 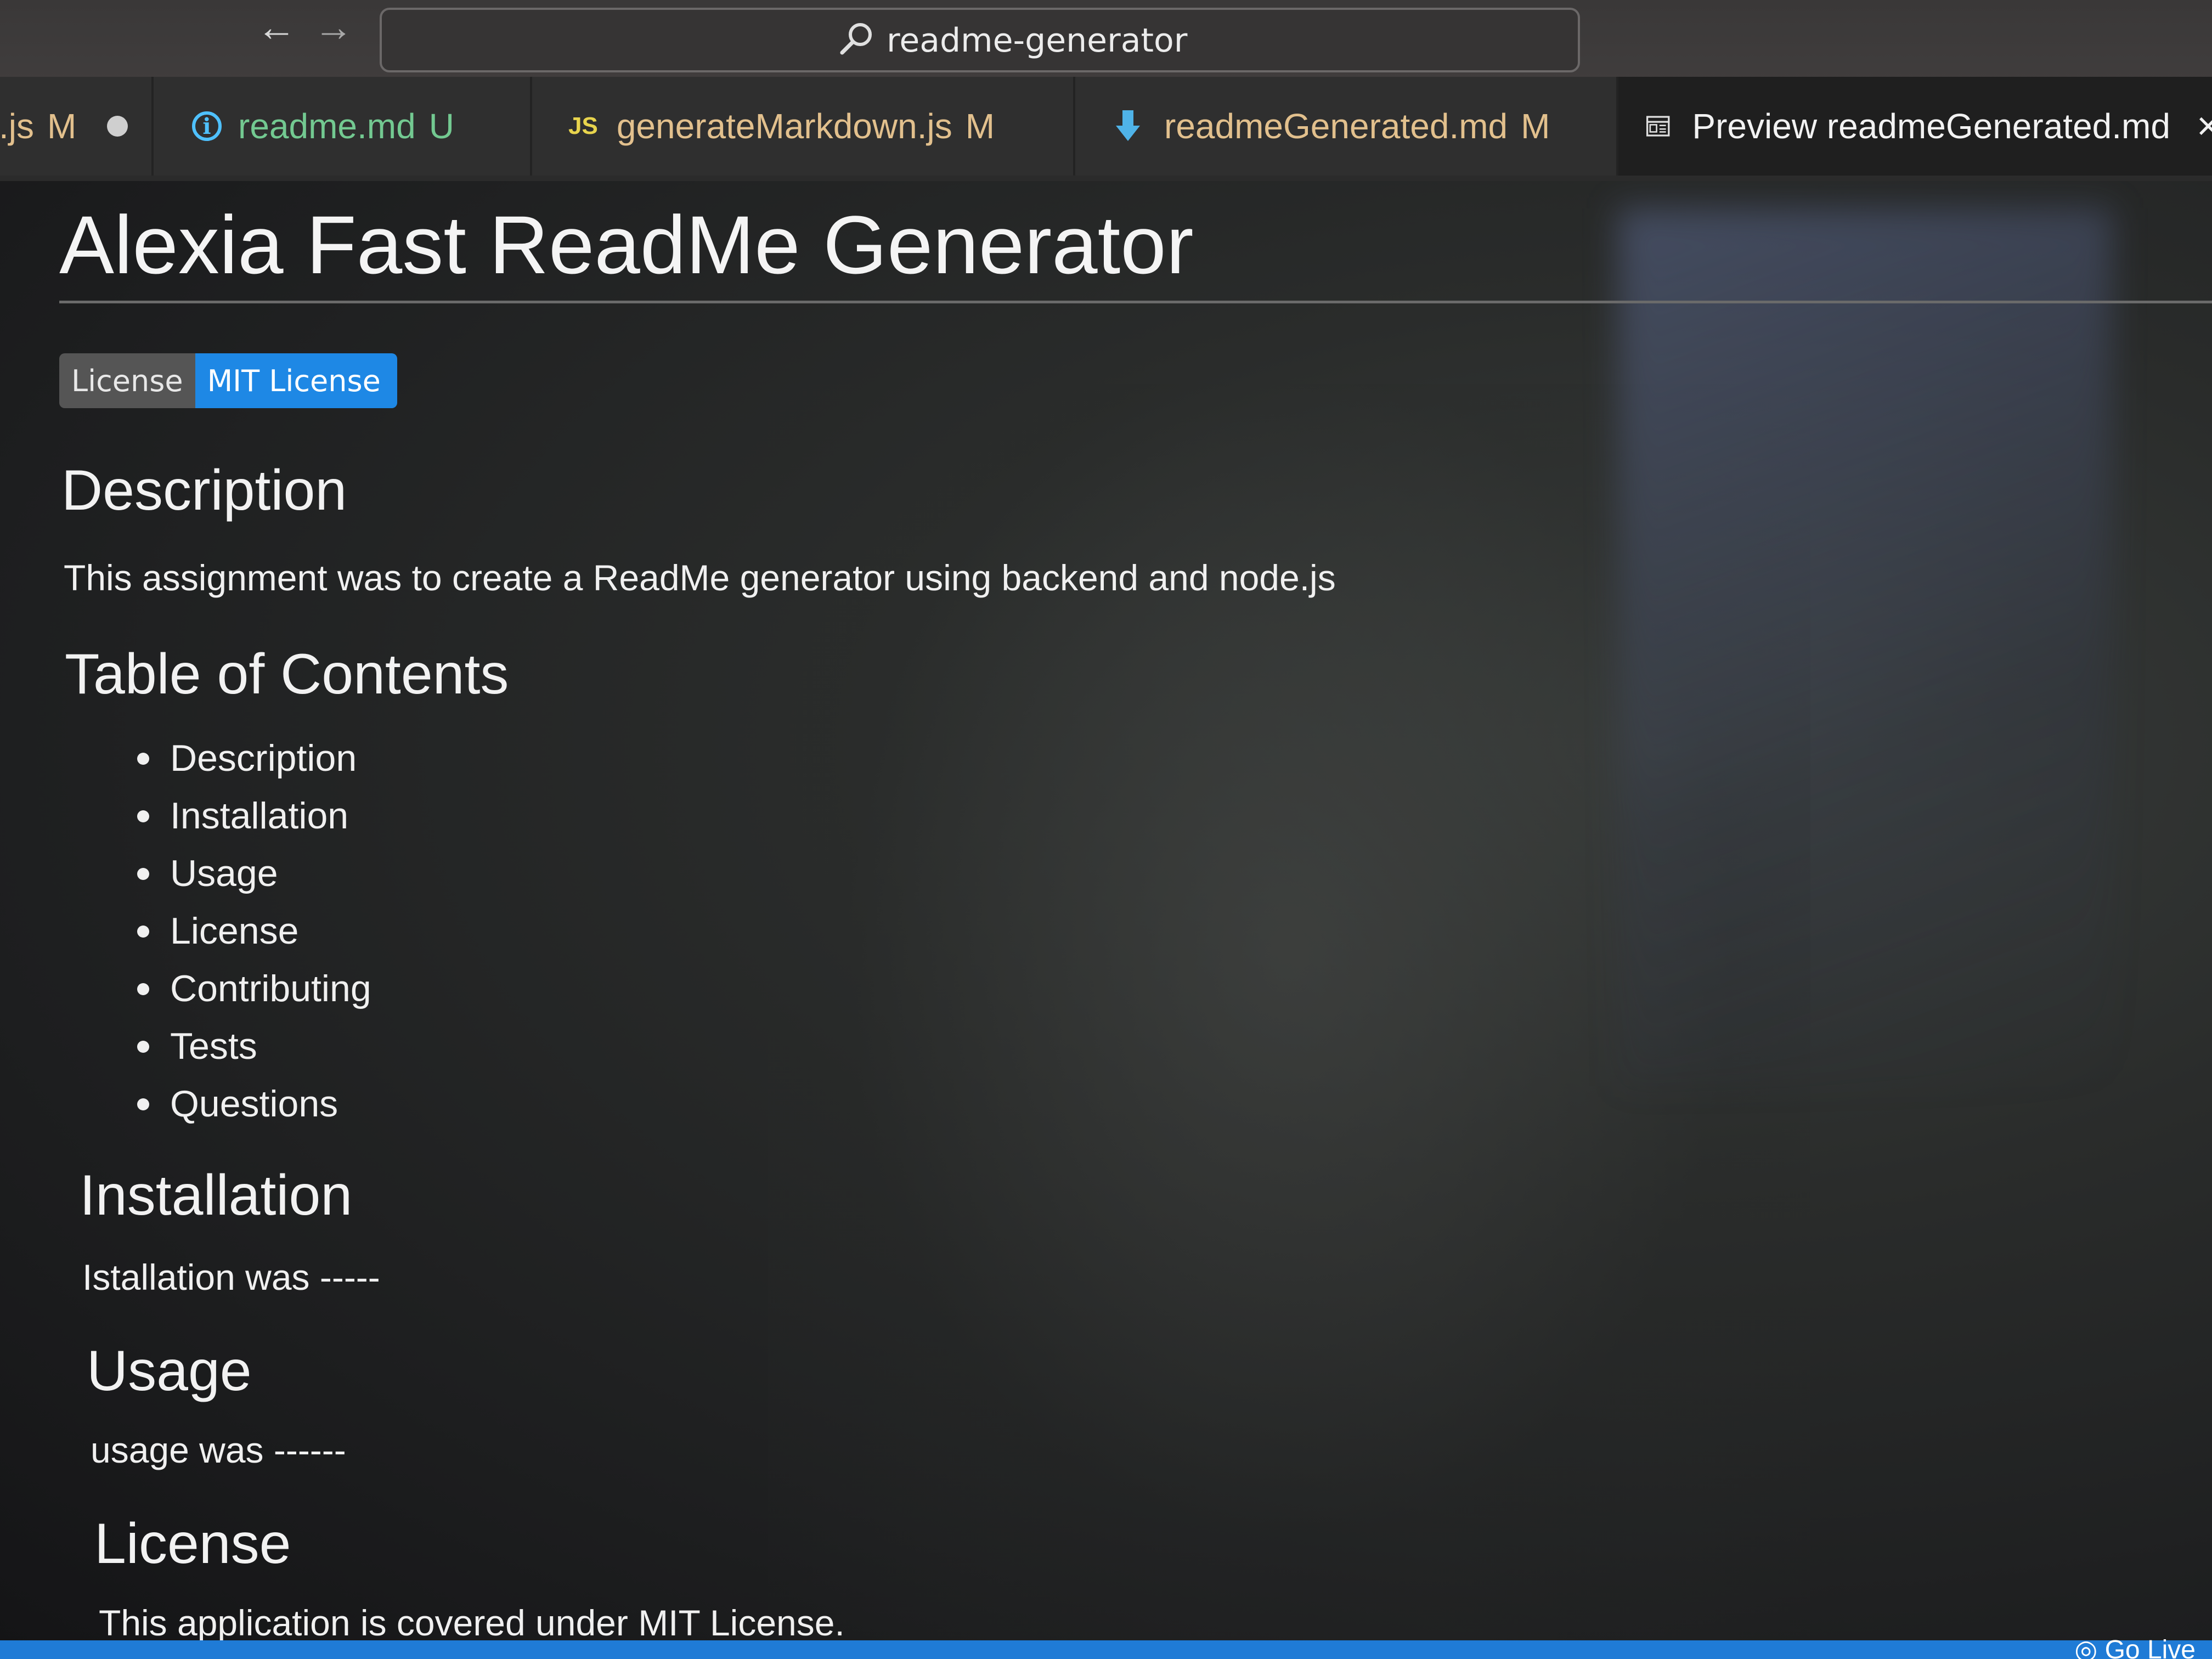 What do you see at coordinates (170, 1371) in the screenshot?
I see `usage-heading: Usage` at bounding box center [170, 1371].